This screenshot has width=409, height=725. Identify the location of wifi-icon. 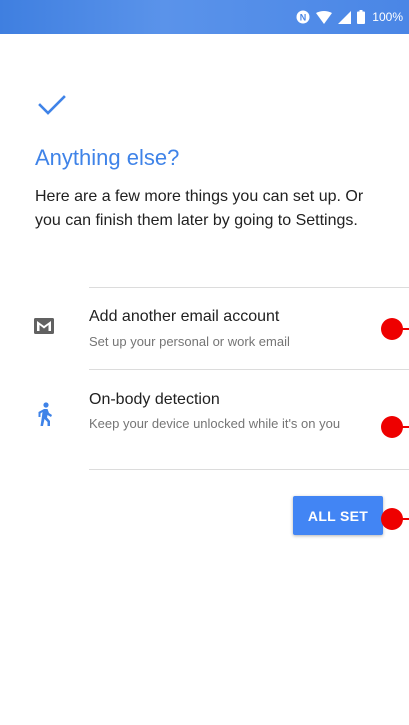
(324, 17).